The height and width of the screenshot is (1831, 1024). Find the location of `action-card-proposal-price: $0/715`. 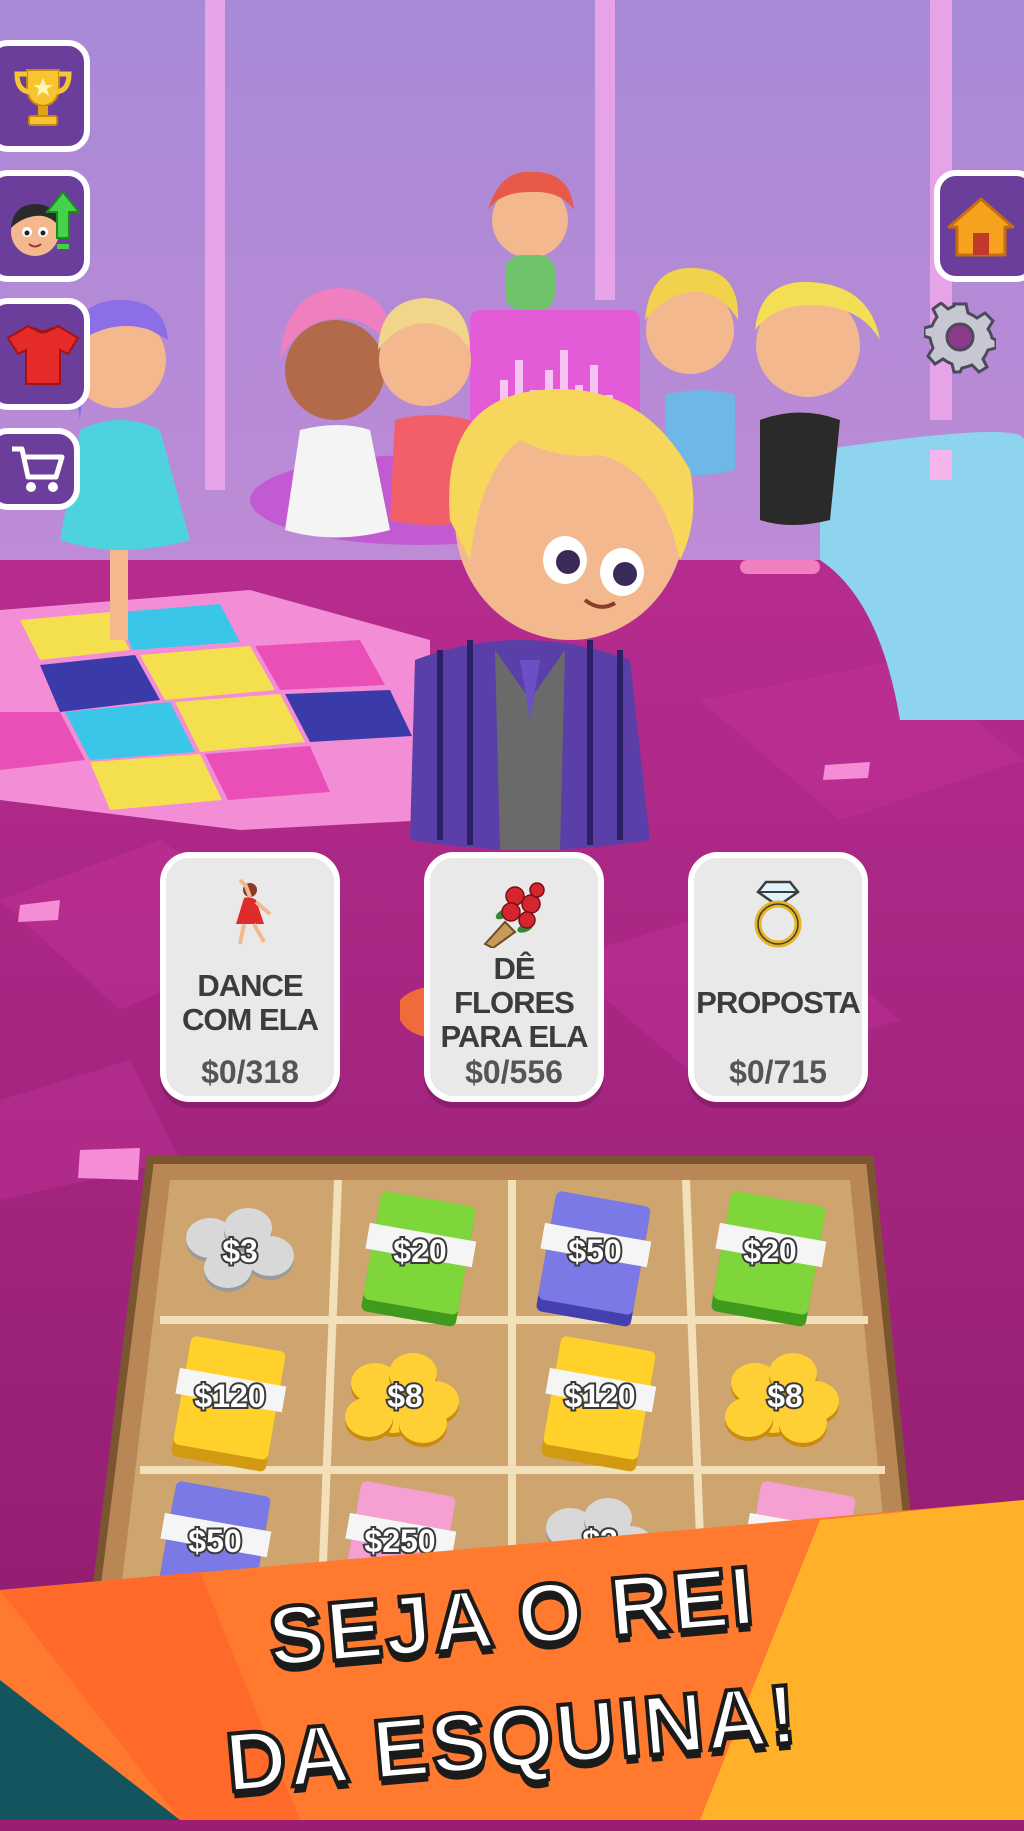

action-card-proposal-price: $0/715 is located at coordinates (778, 1072).